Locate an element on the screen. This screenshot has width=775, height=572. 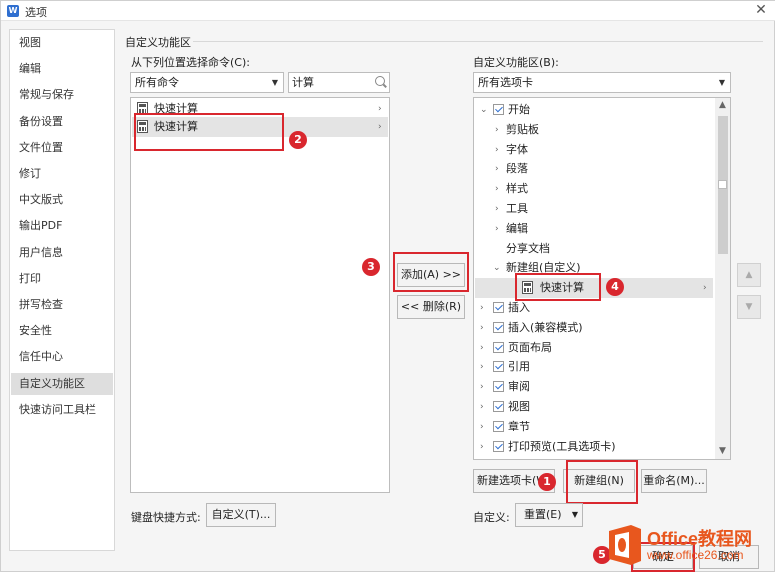
move-down-icon: ▼ is located at coordinates (749, 307).